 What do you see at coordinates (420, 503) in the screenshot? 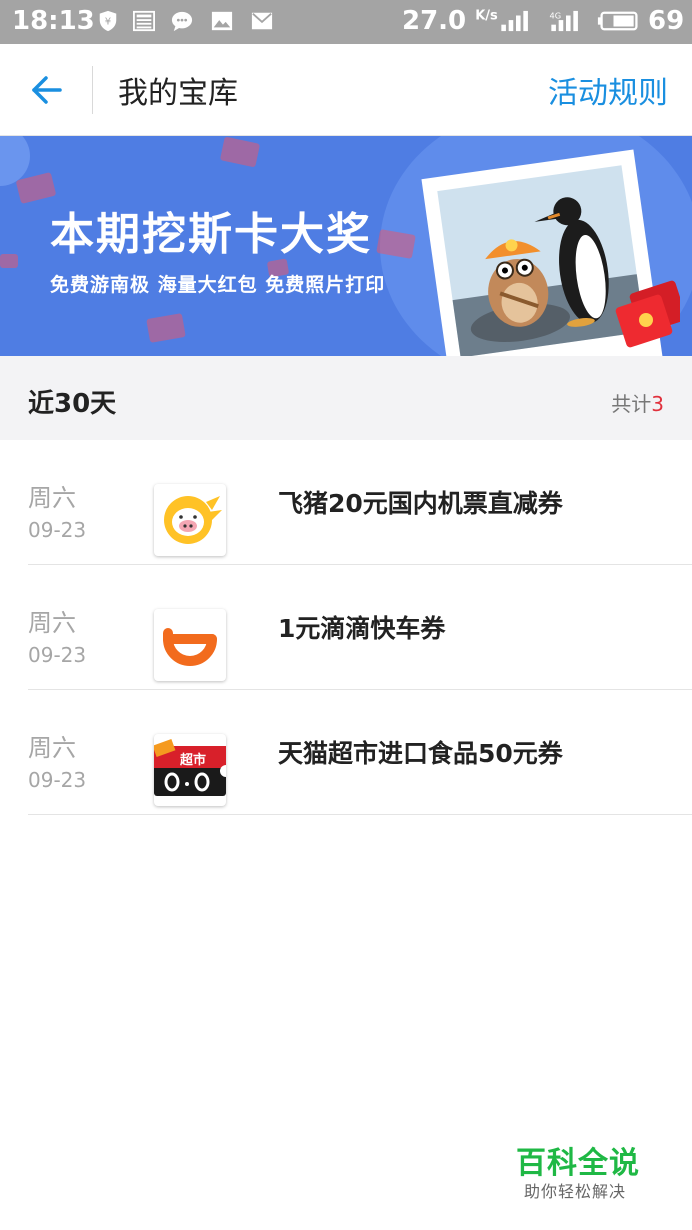
I see `item-title: 飞猪20元国内机票直减券` at bounding box center [420, 503].